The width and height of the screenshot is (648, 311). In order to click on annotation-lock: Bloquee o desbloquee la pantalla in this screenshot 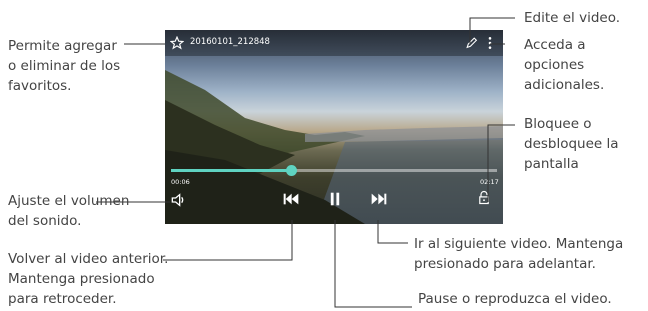, I will do `click(571, 144)`.